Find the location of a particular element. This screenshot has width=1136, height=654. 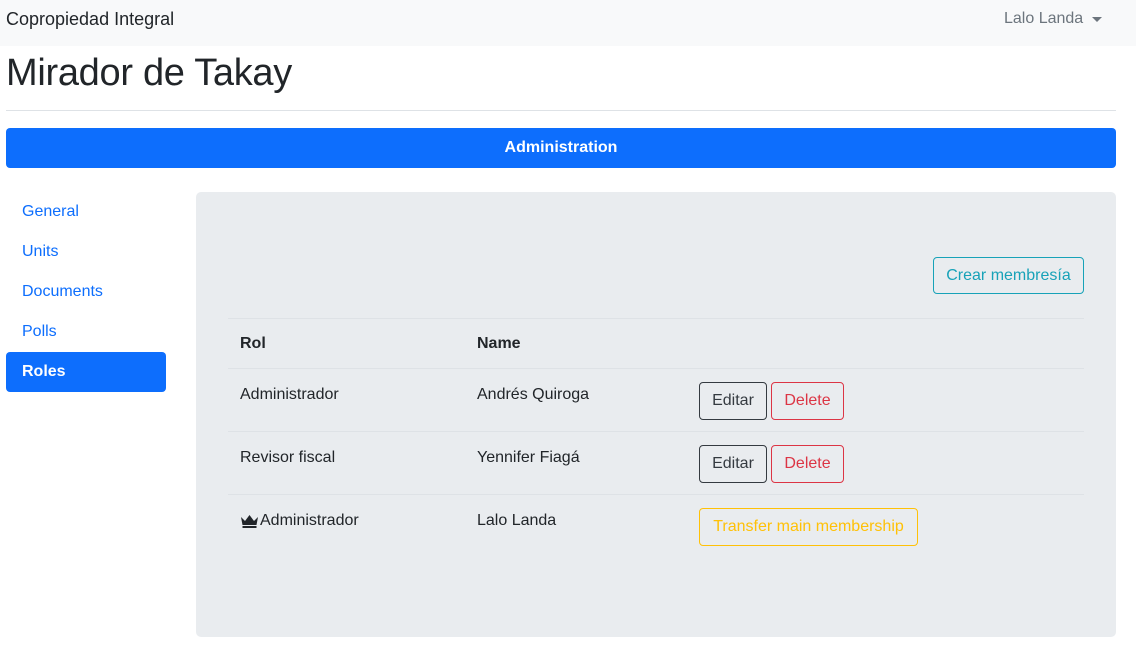

user-name: Lalo Landa is located at coordinates (1044, 18).